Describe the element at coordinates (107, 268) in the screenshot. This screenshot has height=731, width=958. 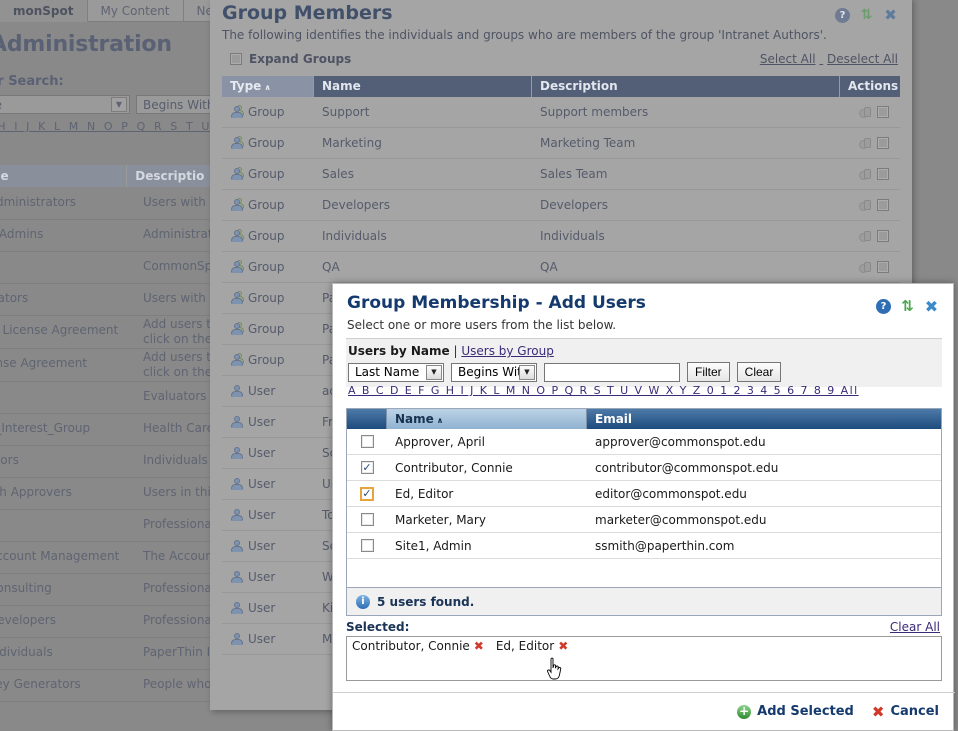
I see `table-row: CommonSp` at that location.